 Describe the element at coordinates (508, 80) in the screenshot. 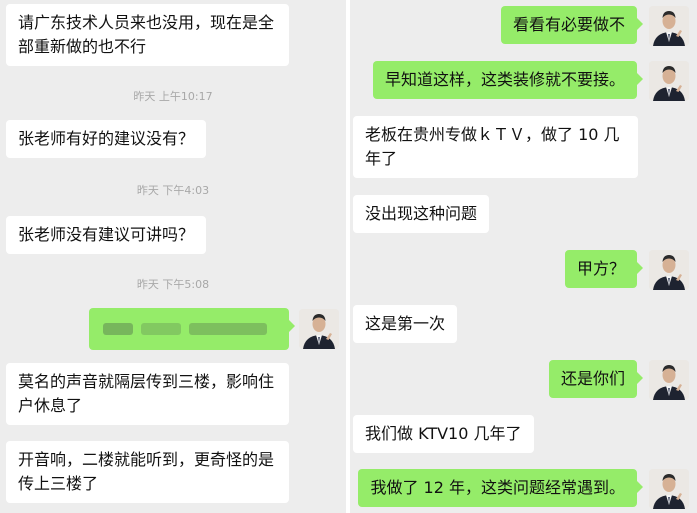

I see `message-bubble: 早知道这样，这类装修就不要接。` at that location.